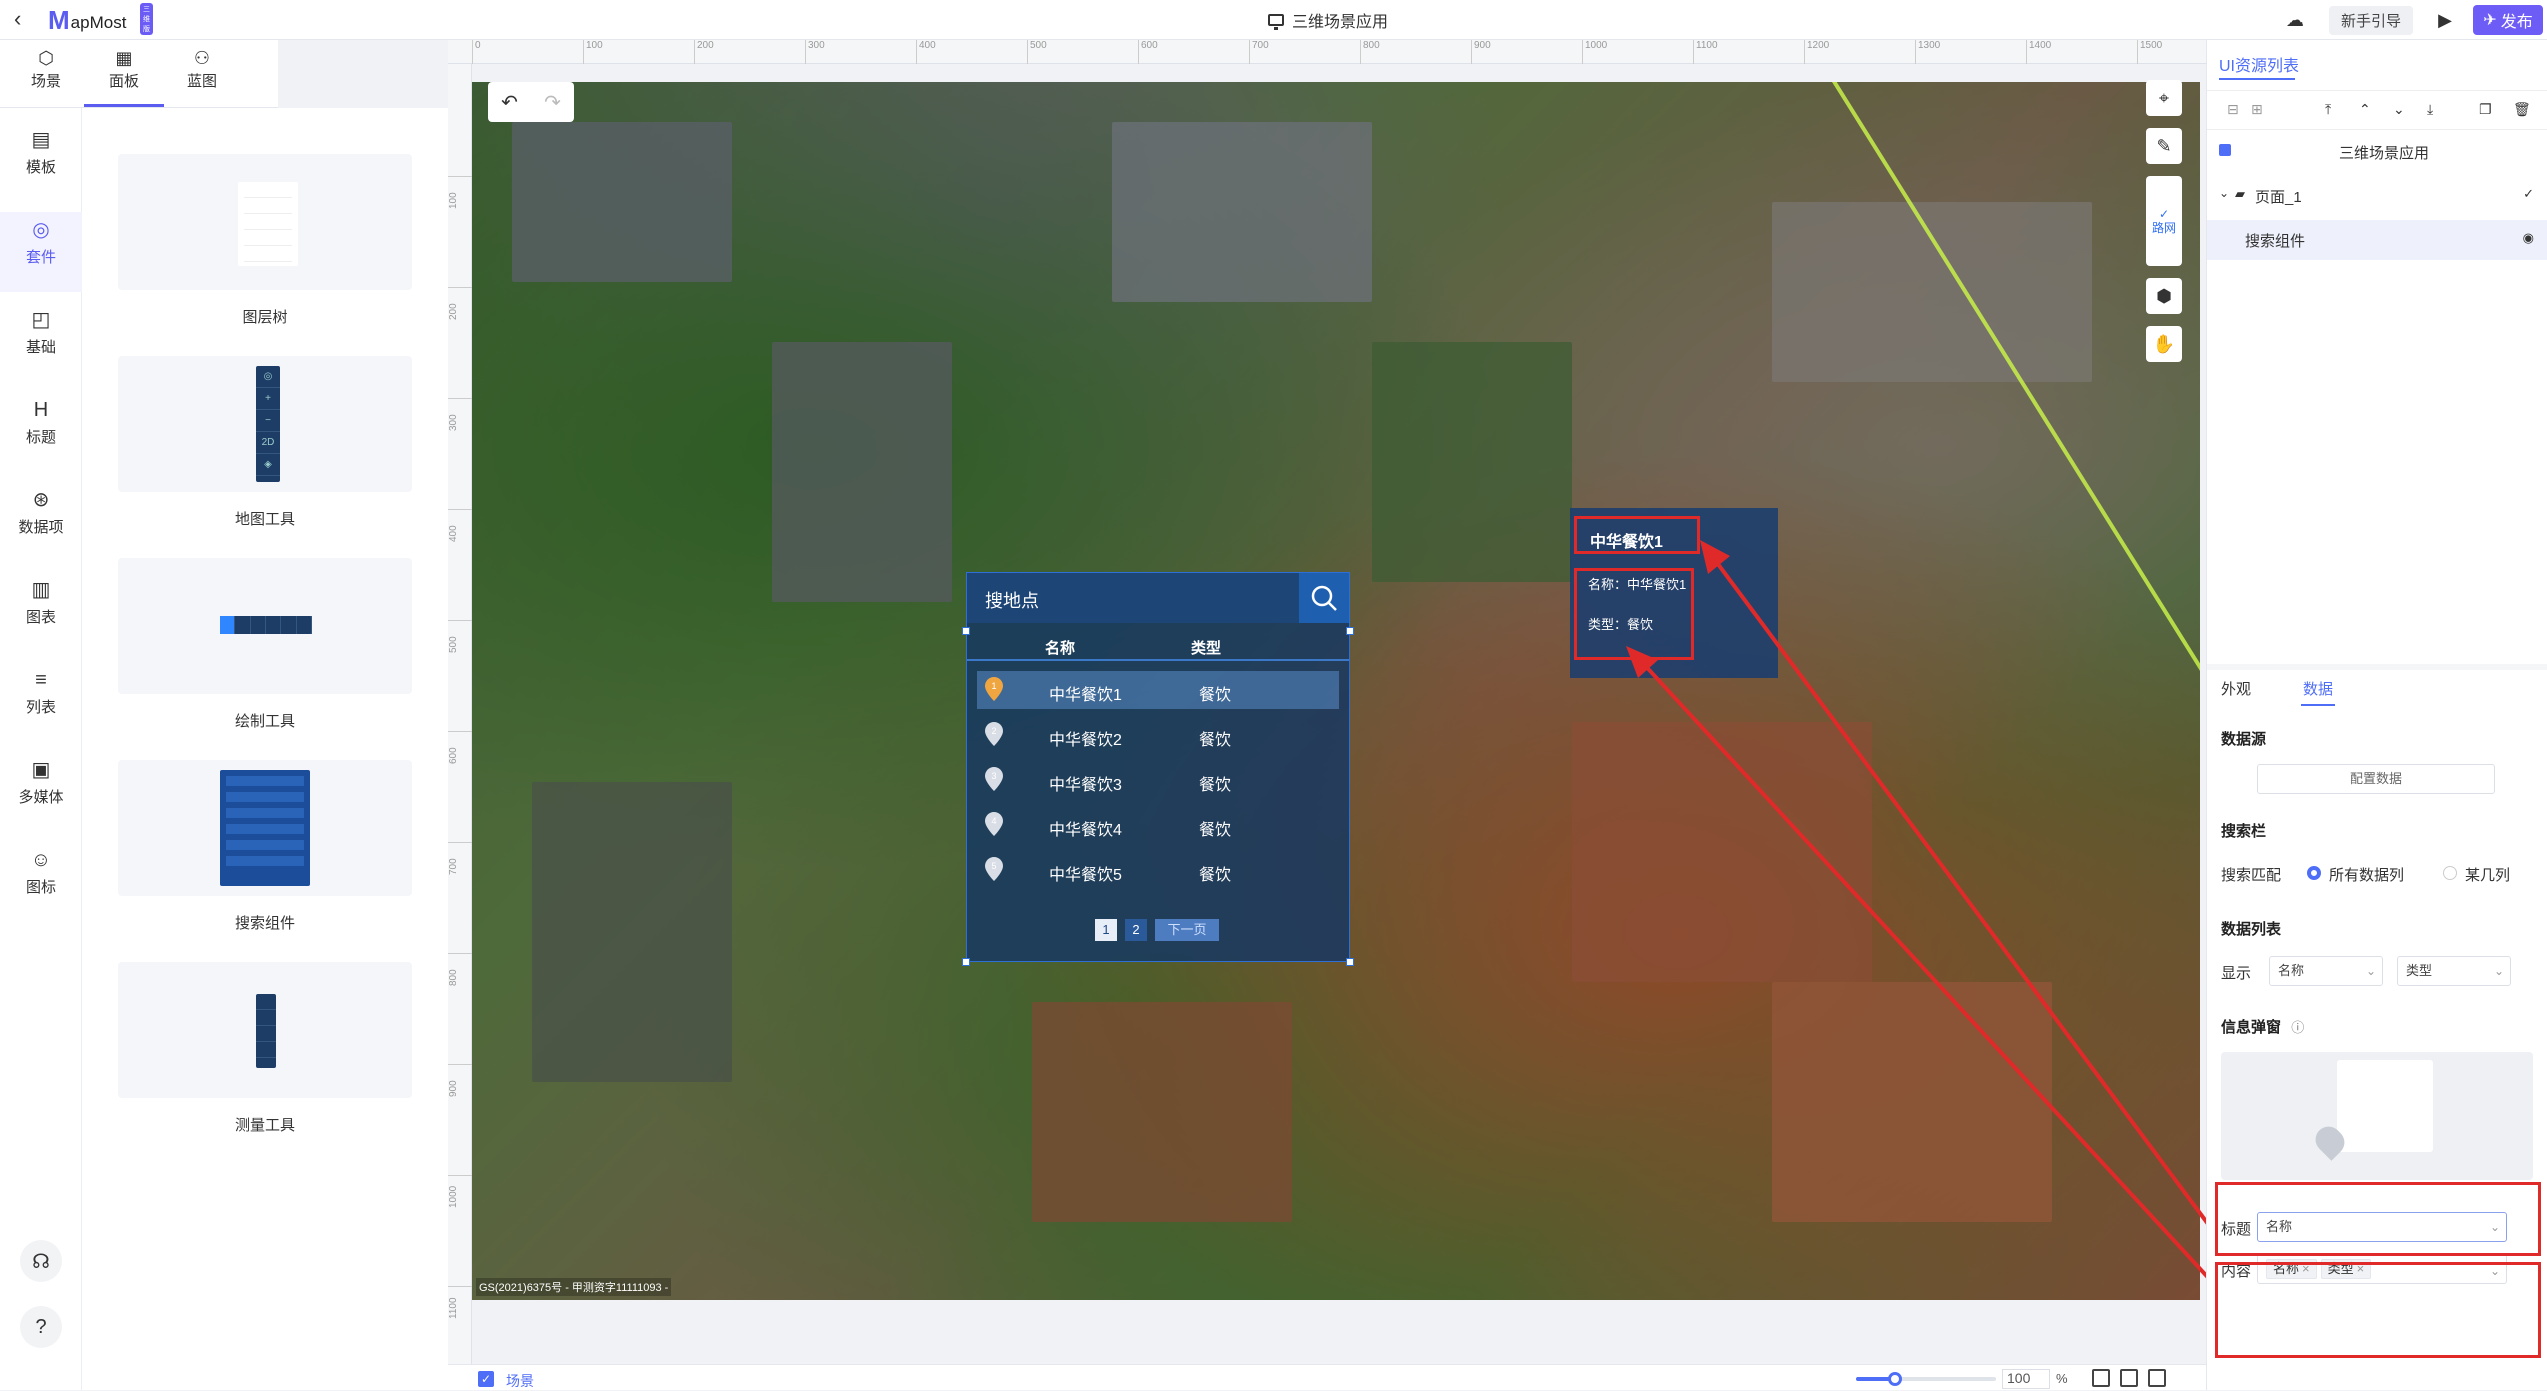 The height and width of the screenshot is (1391, 2547). Describe the element at coordinates (1158, 598) in the screenshot. I see `search-bar: 搜地点` at that location.